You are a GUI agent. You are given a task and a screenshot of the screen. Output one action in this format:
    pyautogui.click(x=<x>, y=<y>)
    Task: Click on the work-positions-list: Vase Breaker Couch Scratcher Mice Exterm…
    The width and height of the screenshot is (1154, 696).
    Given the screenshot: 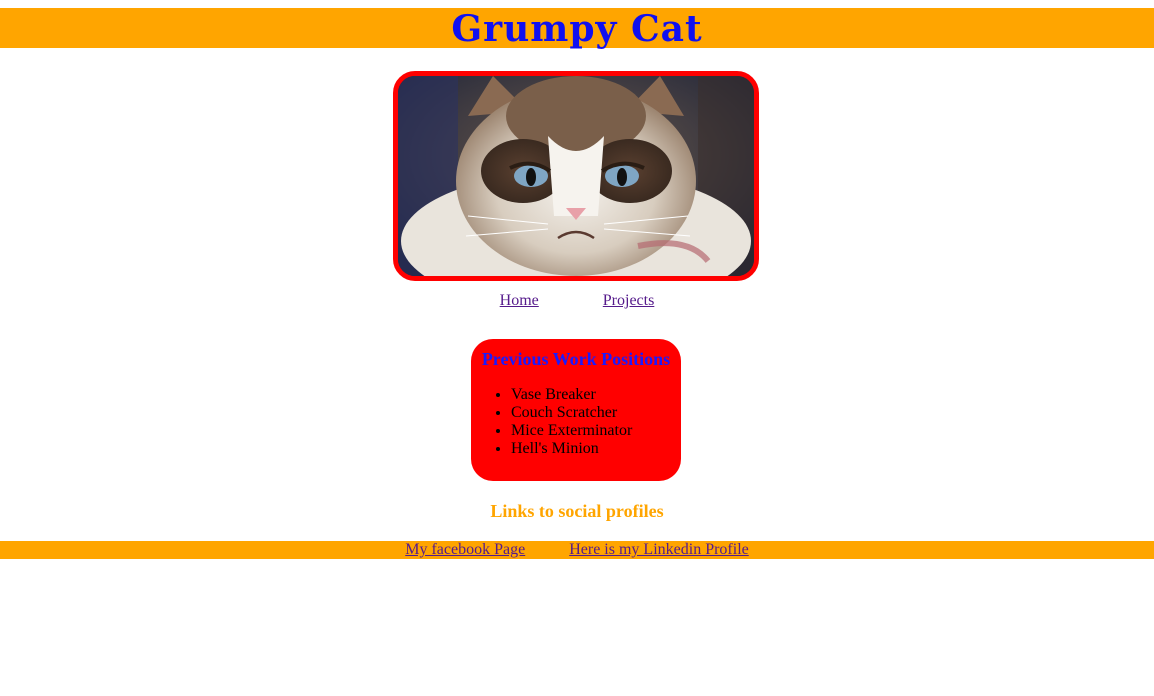 What is the action you would take?
    pyautogui.click(x=576, y=422)
    